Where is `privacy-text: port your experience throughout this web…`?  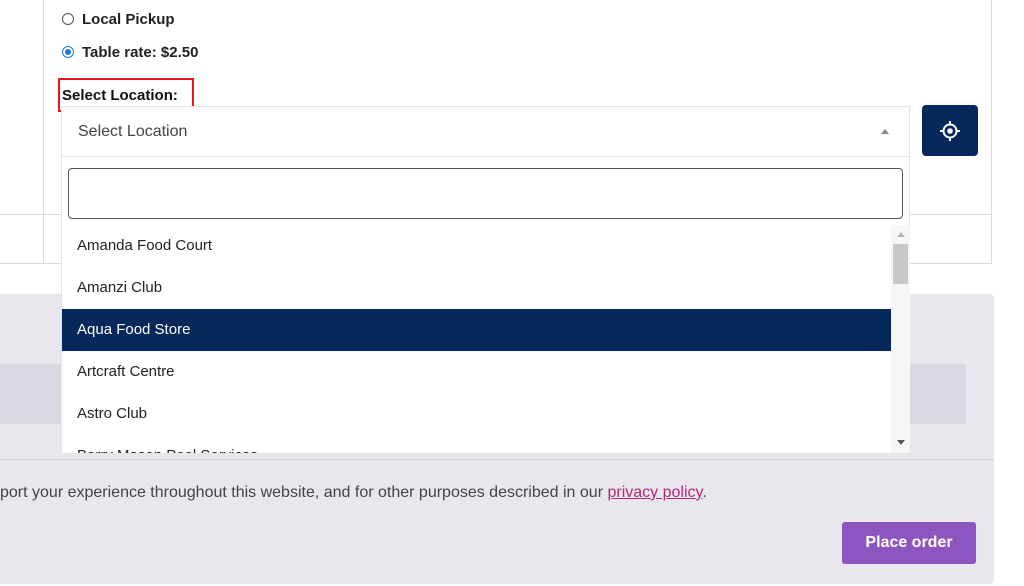
privacy-text: port your experience throughout this web… is located at coordinates (304, 492).